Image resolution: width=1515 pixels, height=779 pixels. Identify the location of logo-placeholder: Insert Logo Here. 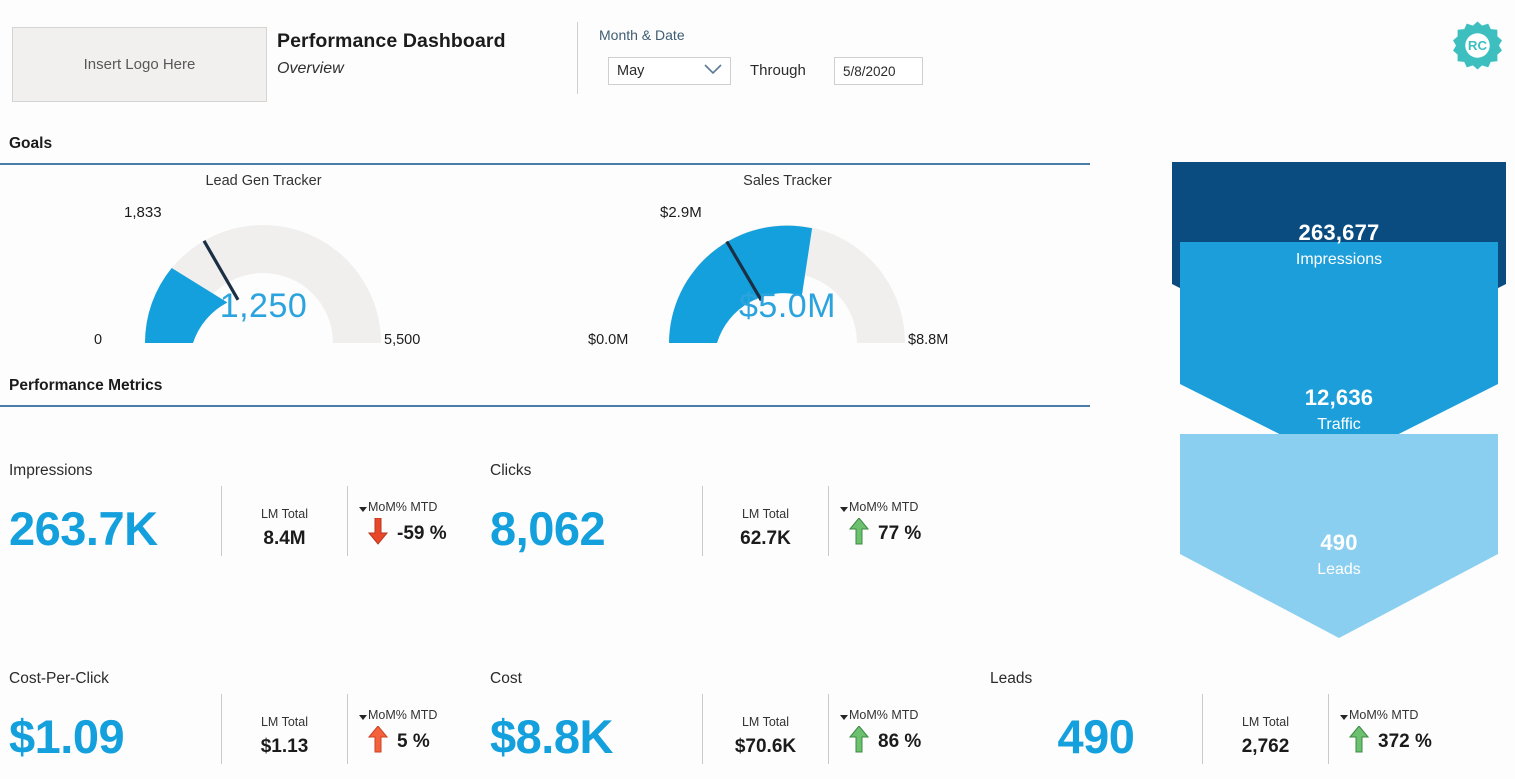
(139, 64).